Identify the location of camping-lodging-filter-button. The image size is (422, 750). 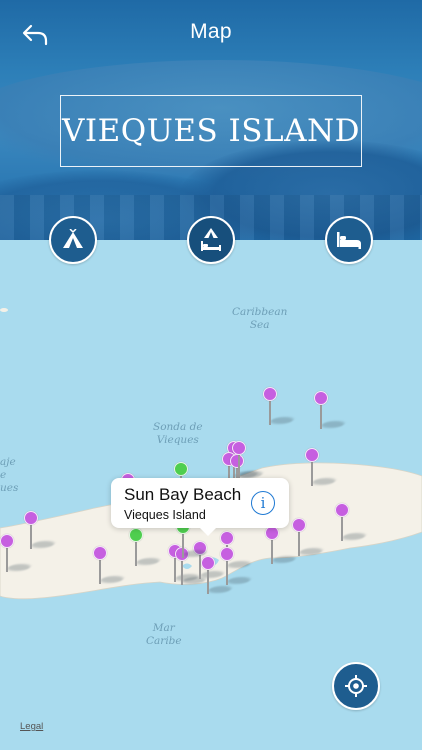
(211, 240).